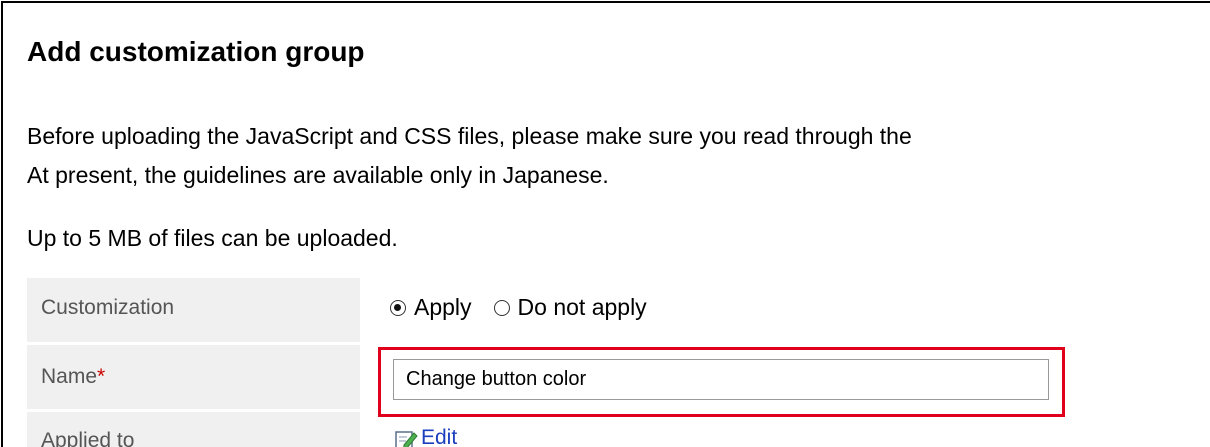 The width and height of the screenshot is (1210, 447). I want to click on name-label-cell: Name*, so click(193, 377).